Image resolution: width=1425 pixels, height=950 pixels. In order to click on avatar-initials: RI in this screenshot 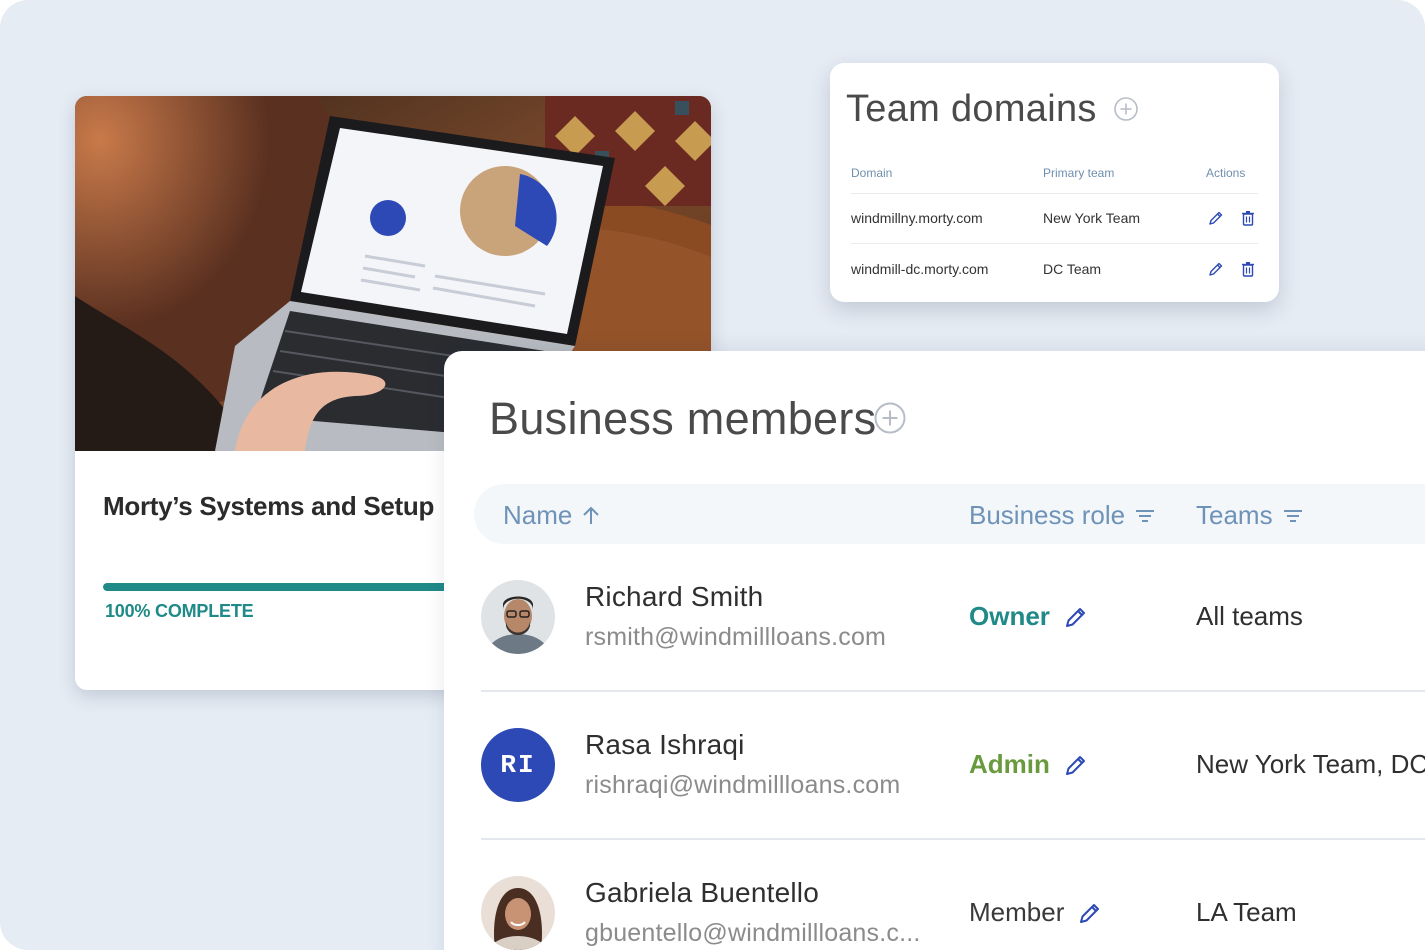, I will do `click(518, 765)`.